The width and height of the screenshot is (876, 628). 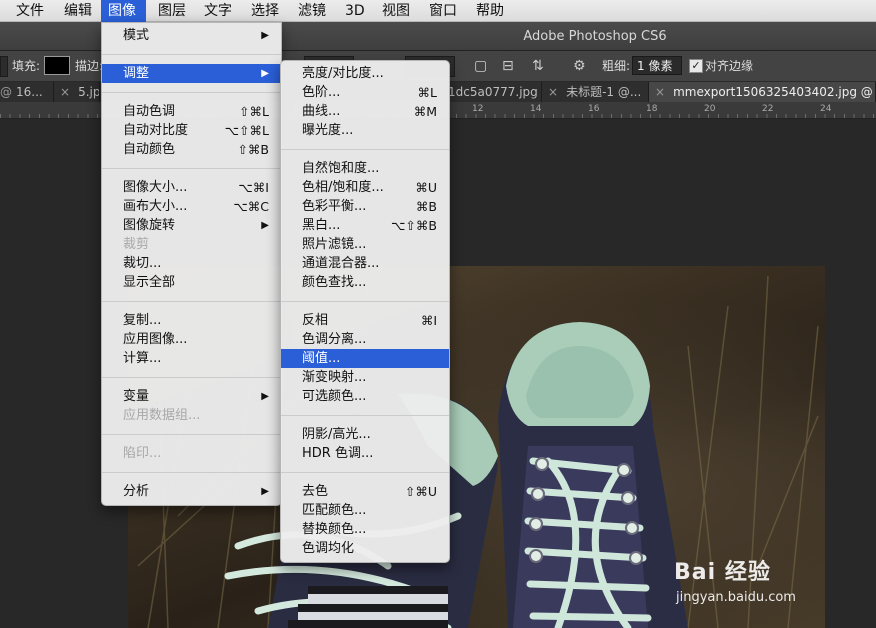 I want to click on ruler-tick-label: 24, so click(x=826, y=109).